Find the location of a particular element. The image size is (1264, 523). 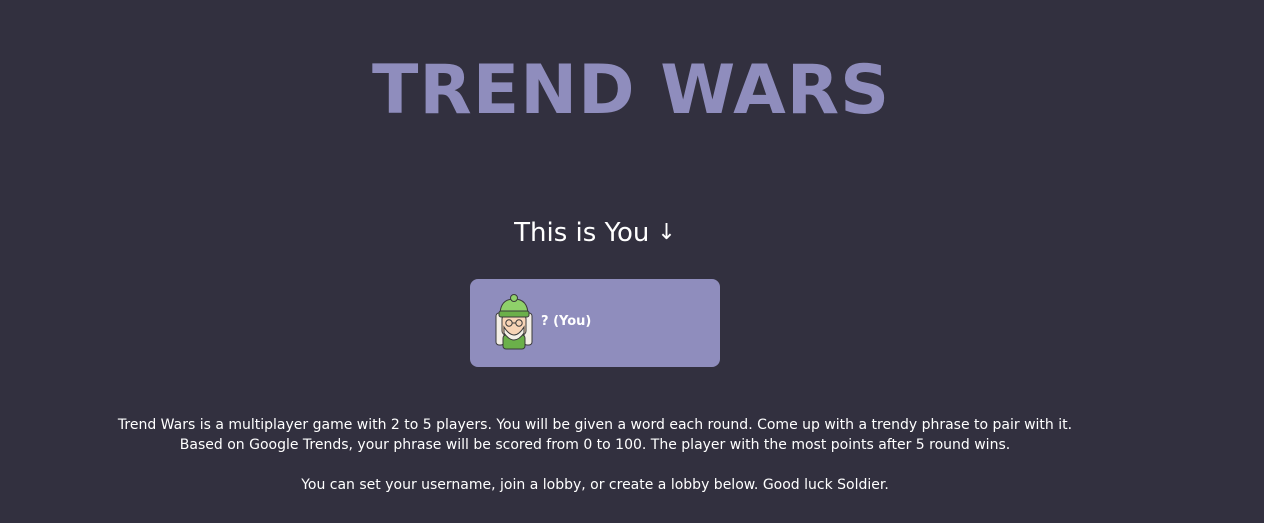

arrow-down-icon: ↓ is located at coordinates (666, 232).